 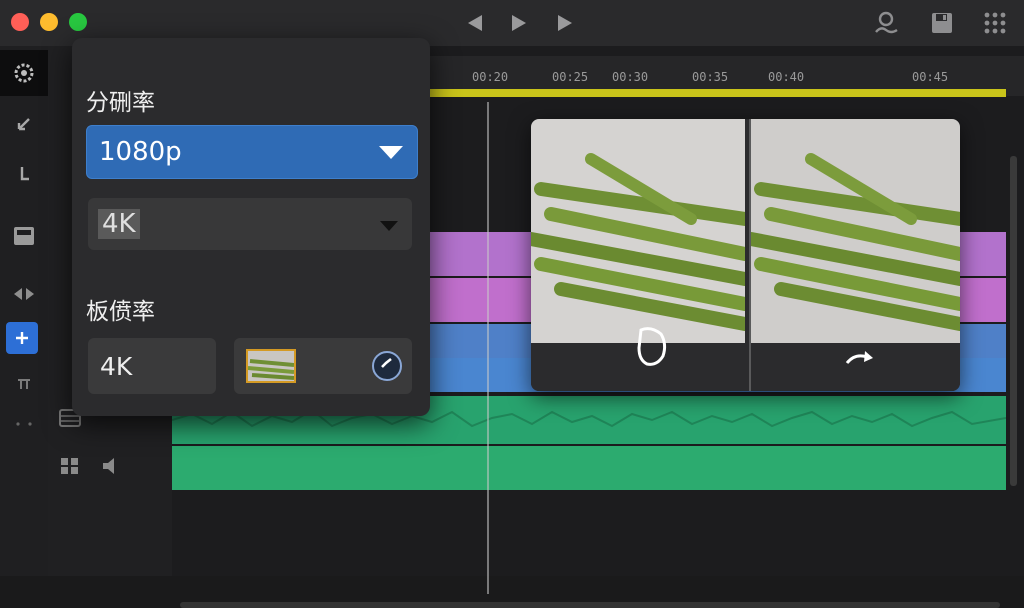 What do you see at coordinates (119, 224) in the screenshot?
I see `secondary-resolution-value: 4K` at bounding box center [119, 224].